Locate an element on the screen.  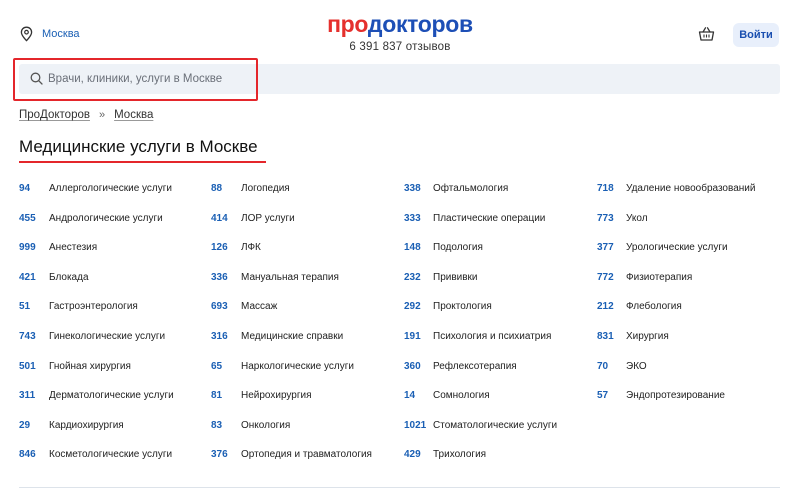
service-name: Блокада is located at coordinates (69, 277).